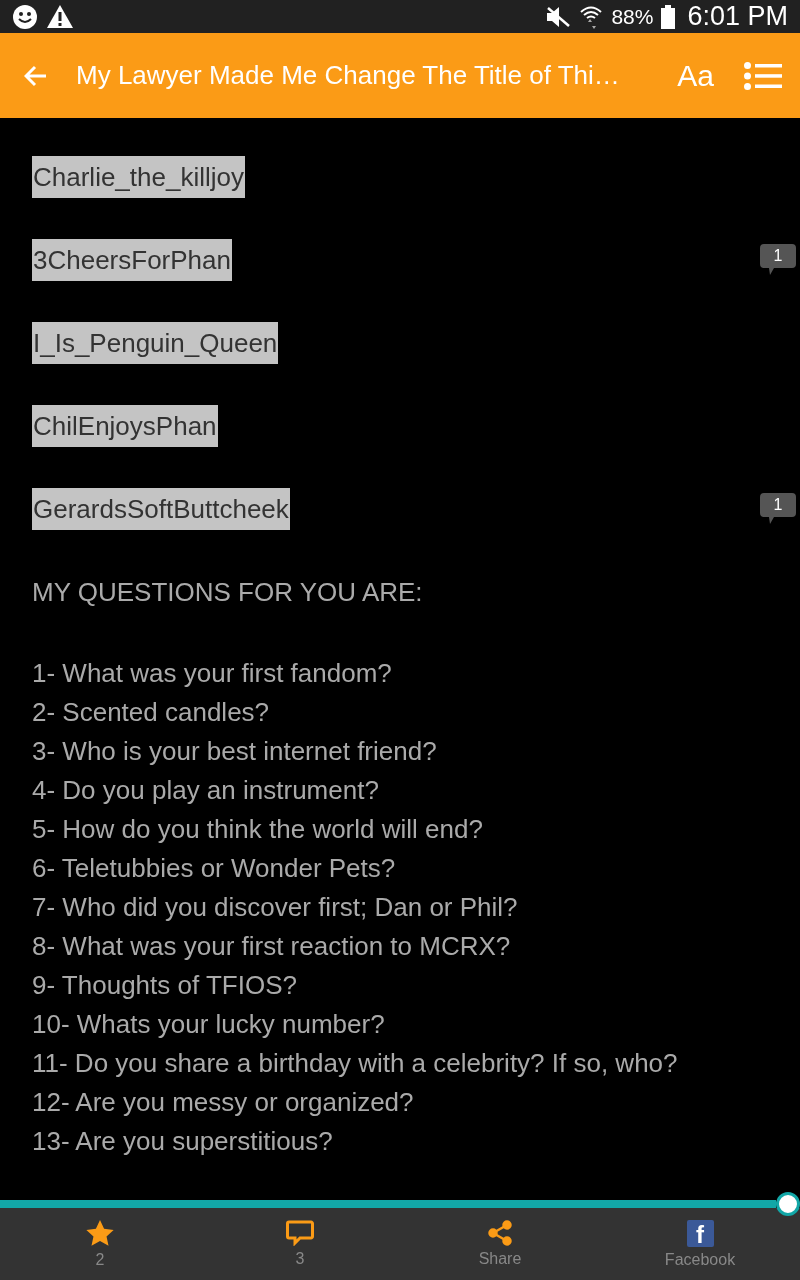  Describe the element at coordinates (165, 985) in the screenshot. I see `question-line: 9- Thoughts of TFIOS?` at that location.